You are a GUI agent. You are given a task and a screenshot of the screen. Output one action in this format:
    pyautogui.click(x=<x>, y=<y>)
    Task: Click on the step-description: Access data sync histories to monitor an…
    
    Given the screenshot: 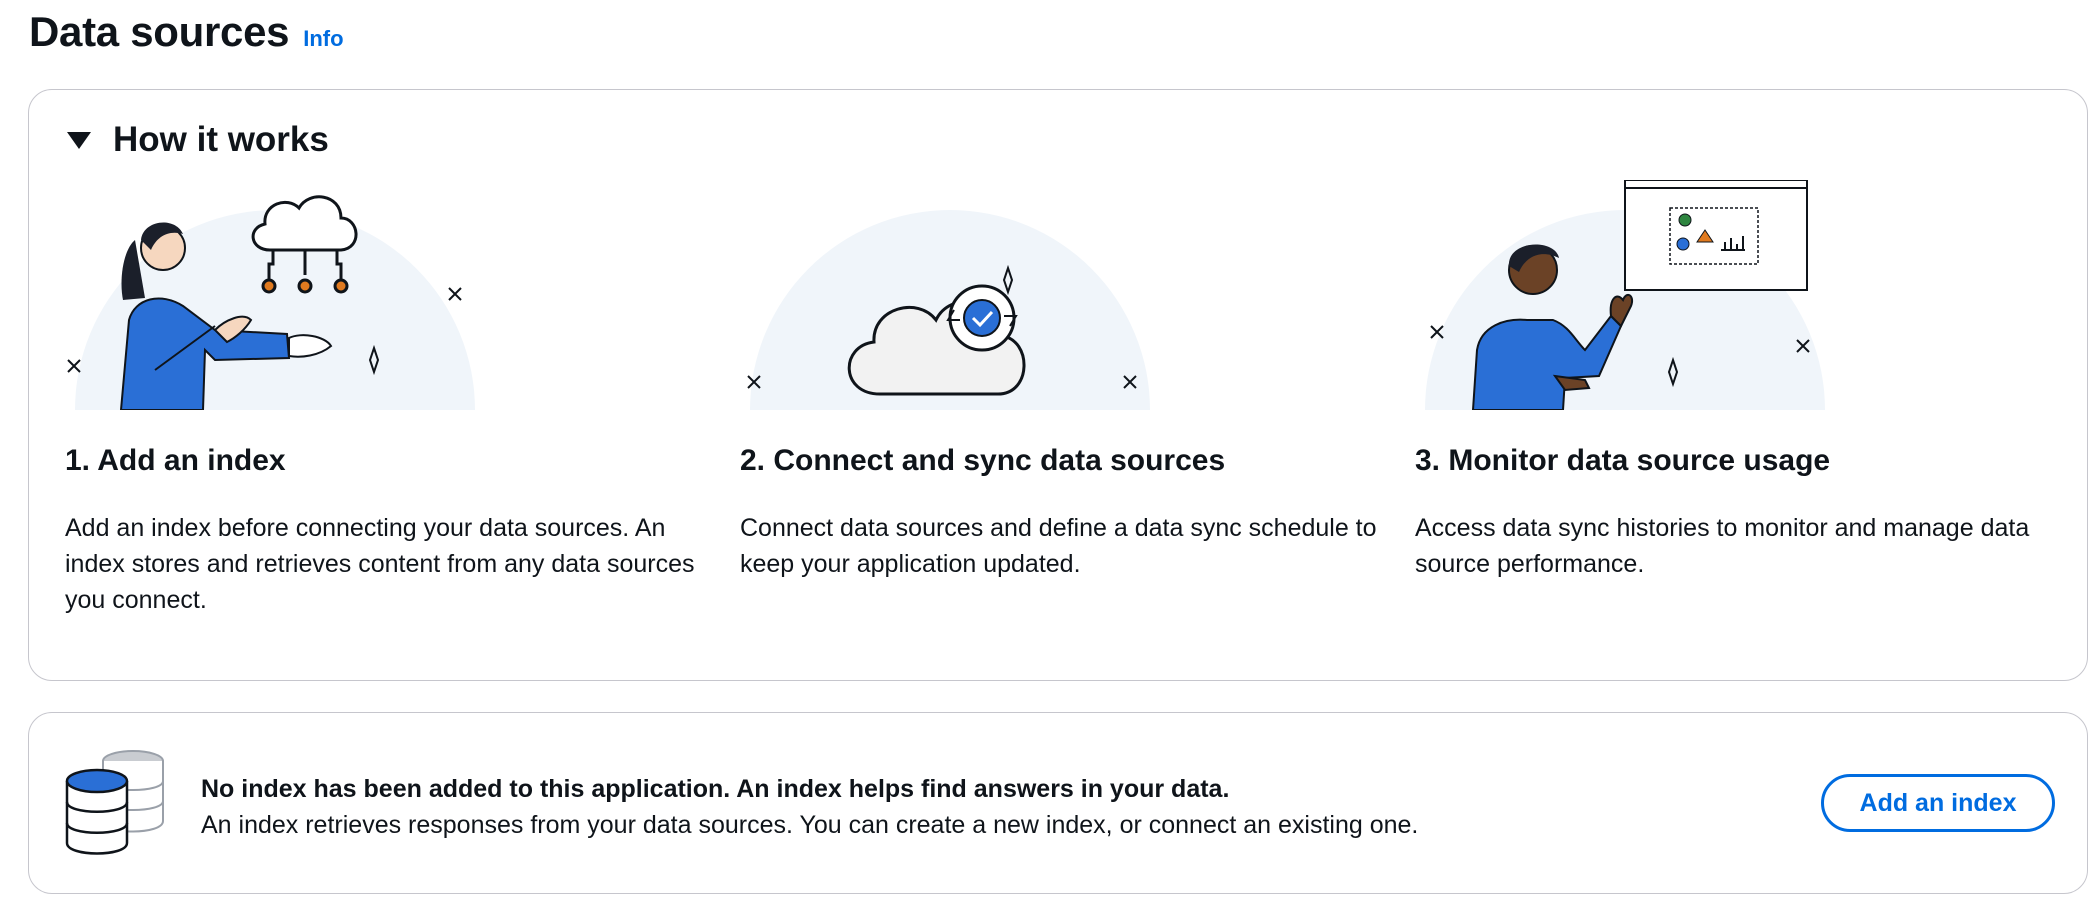 What is the action you would take?
    pyautogui.click(x=1722, y=546)
    